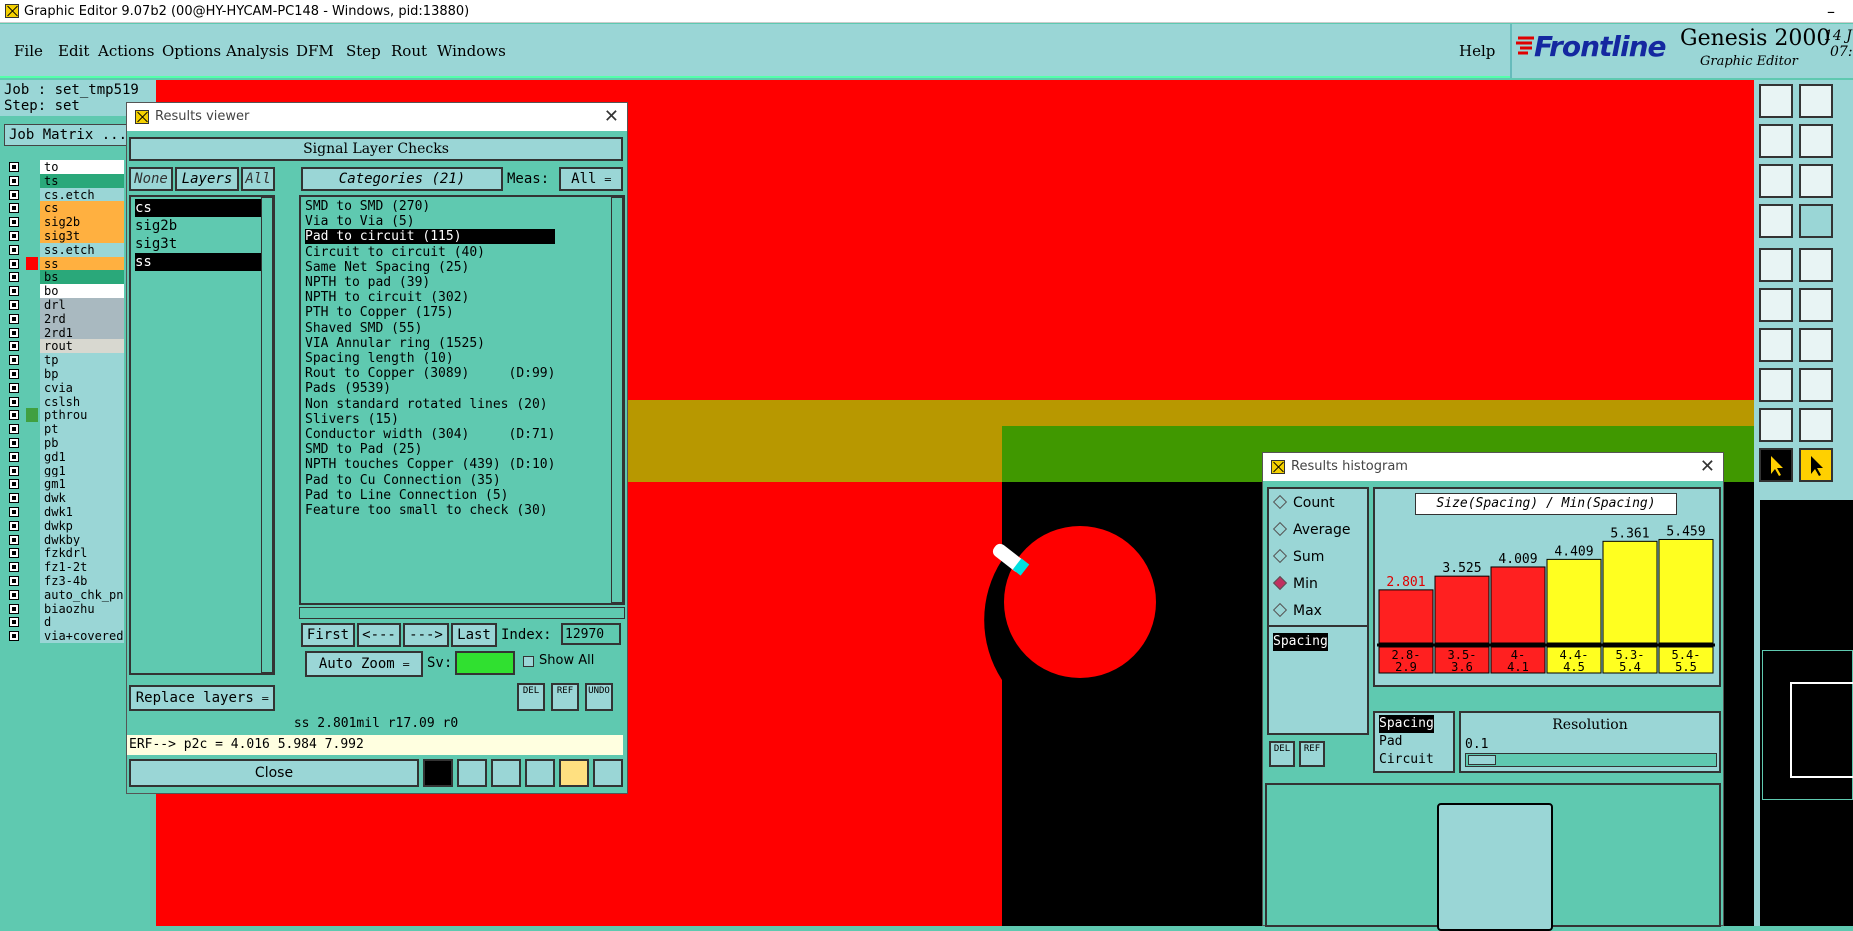  What do you see at coordinates (591, 634) in the screenshot?
I see `index-input` at bounding box center [591, 634].